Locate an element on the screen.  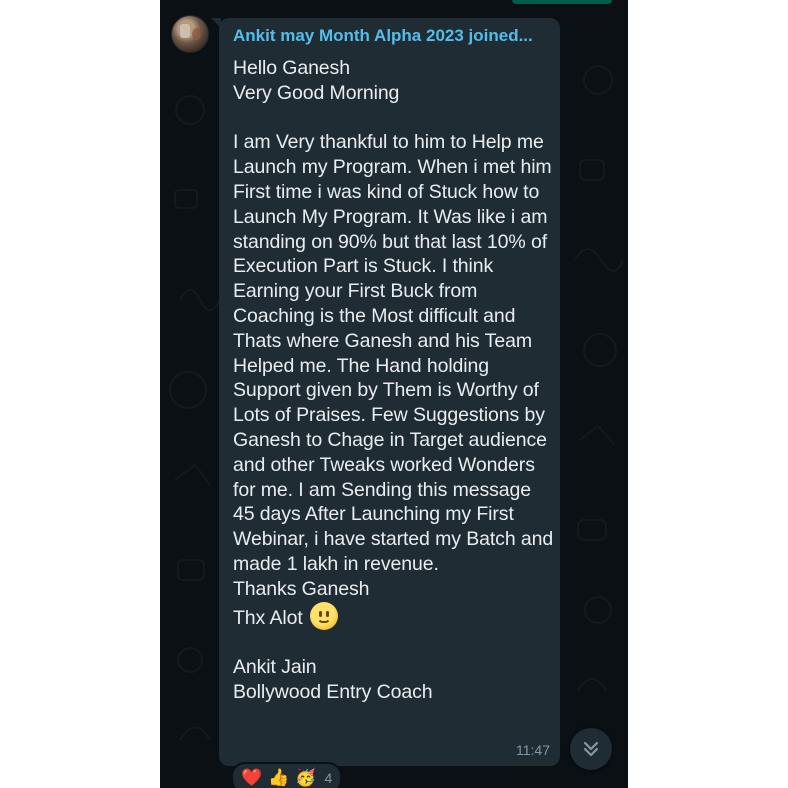
heart-reaction-icon: ❤️ is located at coordinates (252, 777).